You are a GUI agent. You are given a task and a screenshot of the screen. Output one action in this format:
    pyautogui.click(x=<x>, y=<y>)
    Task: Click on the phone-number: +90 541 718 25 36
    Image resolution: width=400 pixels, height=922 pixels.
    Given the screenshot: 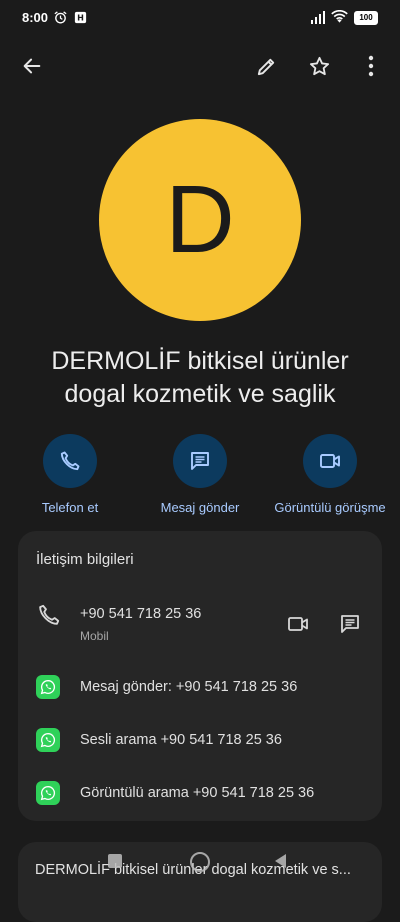 What is the action you would take?
    pyautogui.click(x=141, y=614)
    